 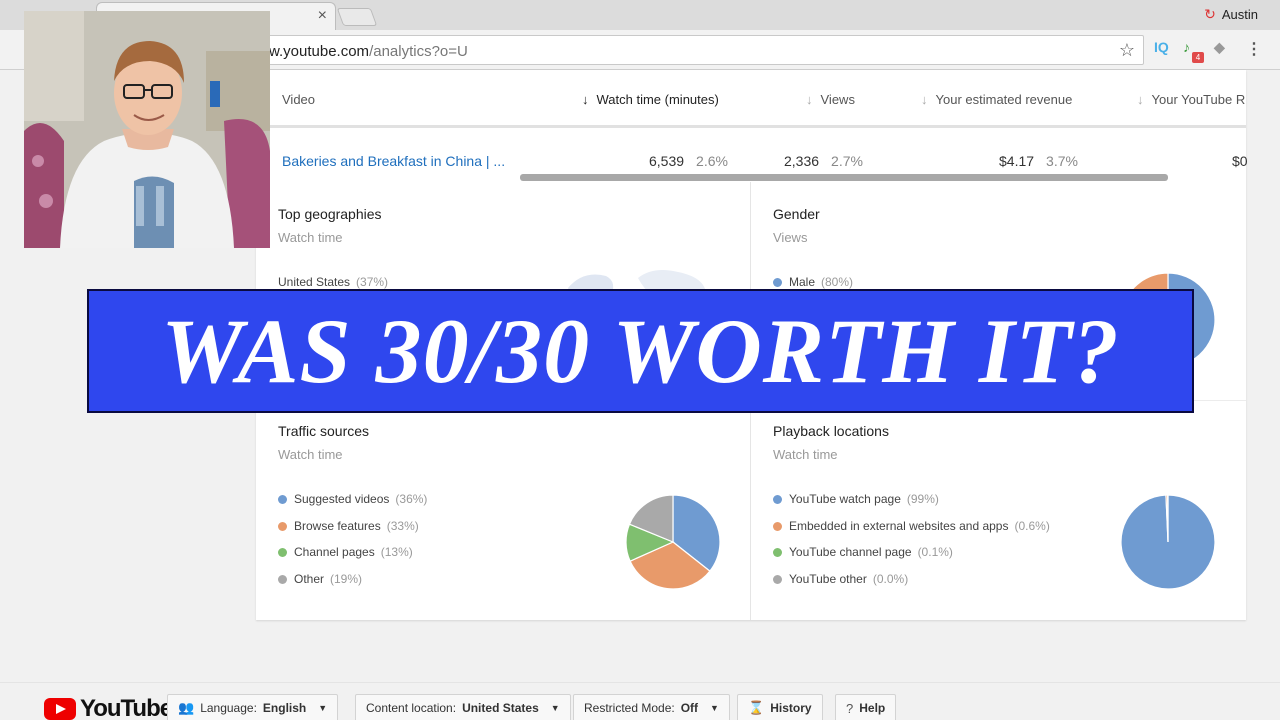 I want to click on title-banner: WAS 30/30 WORTH IT?, so click(x=640, y=351).